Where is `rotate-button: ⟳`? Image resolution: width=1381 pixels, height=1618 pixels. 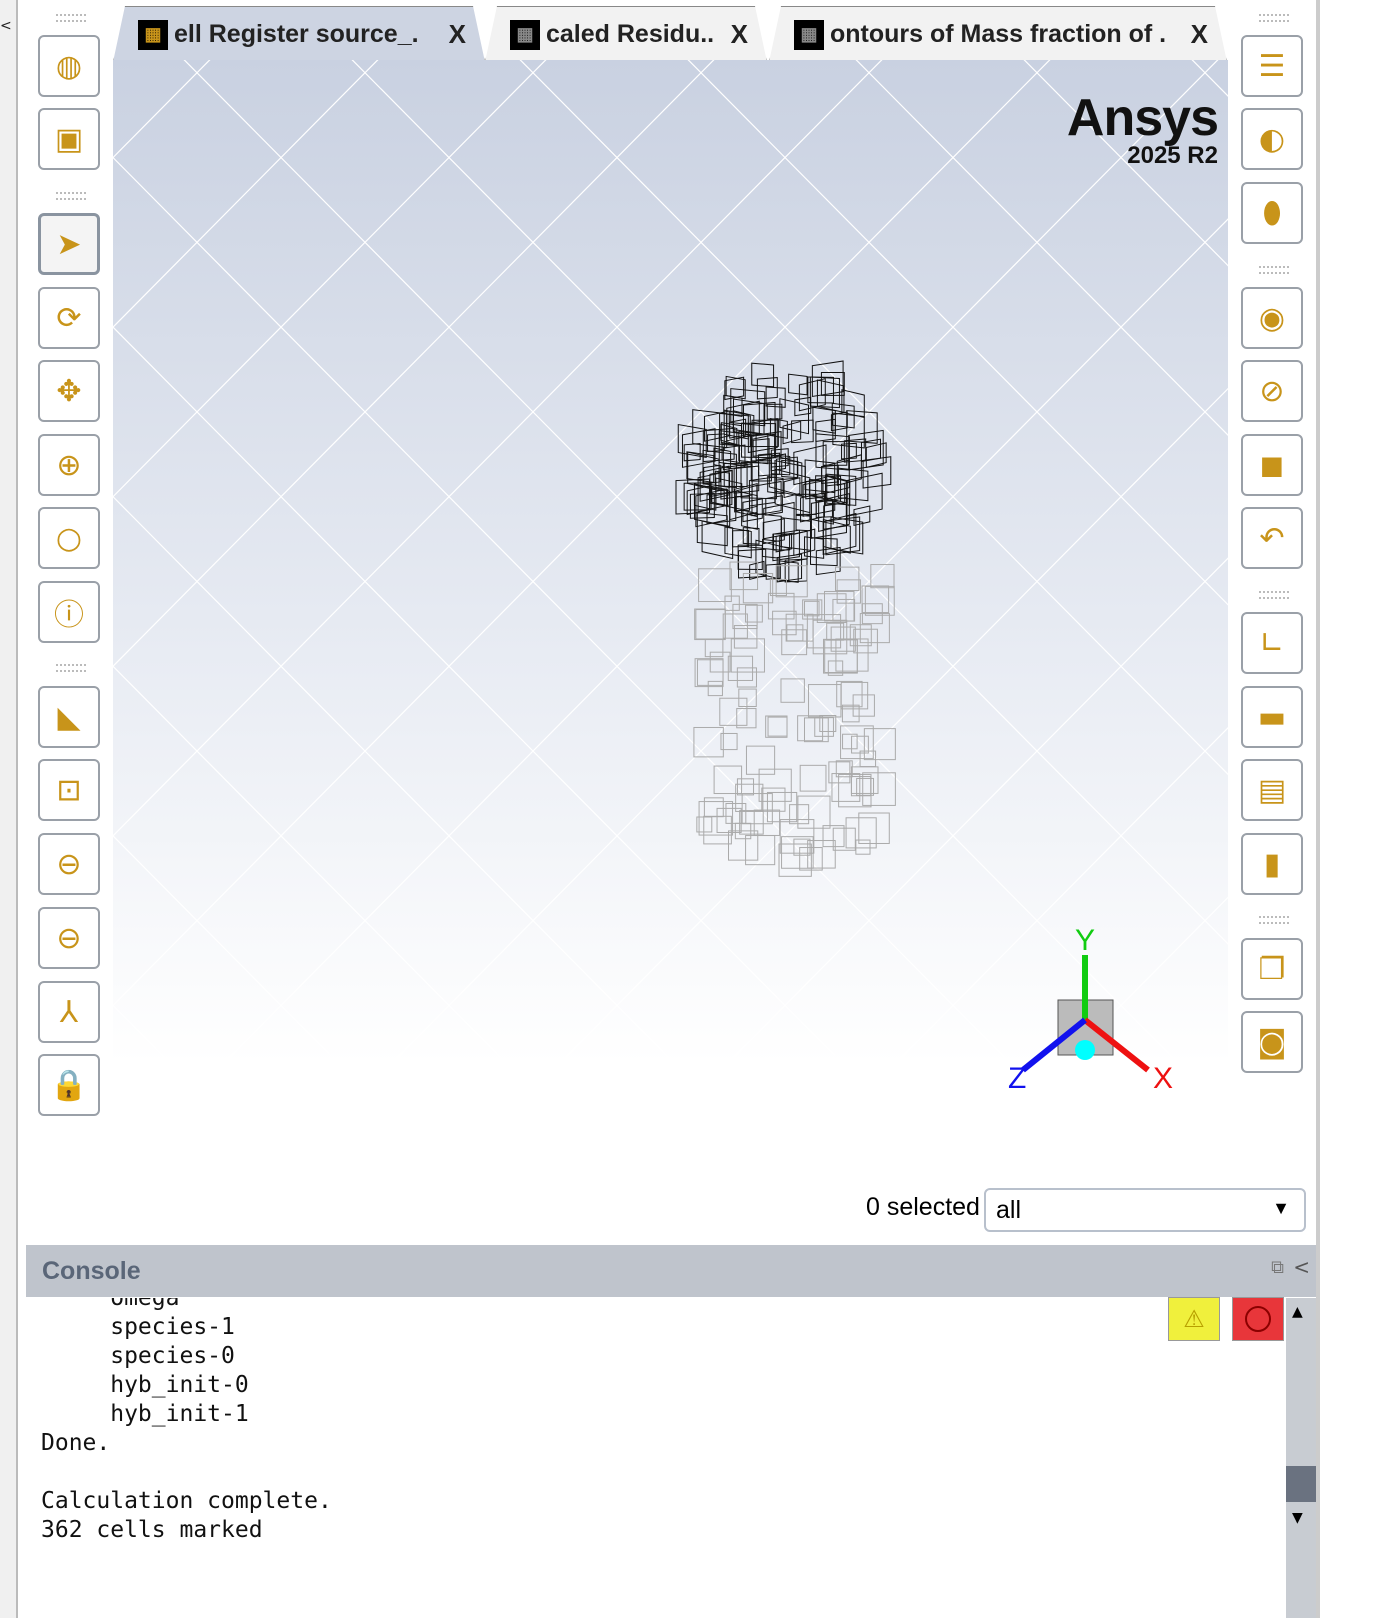 rotate-button: ⟳ is located at coordinates (69, 318).